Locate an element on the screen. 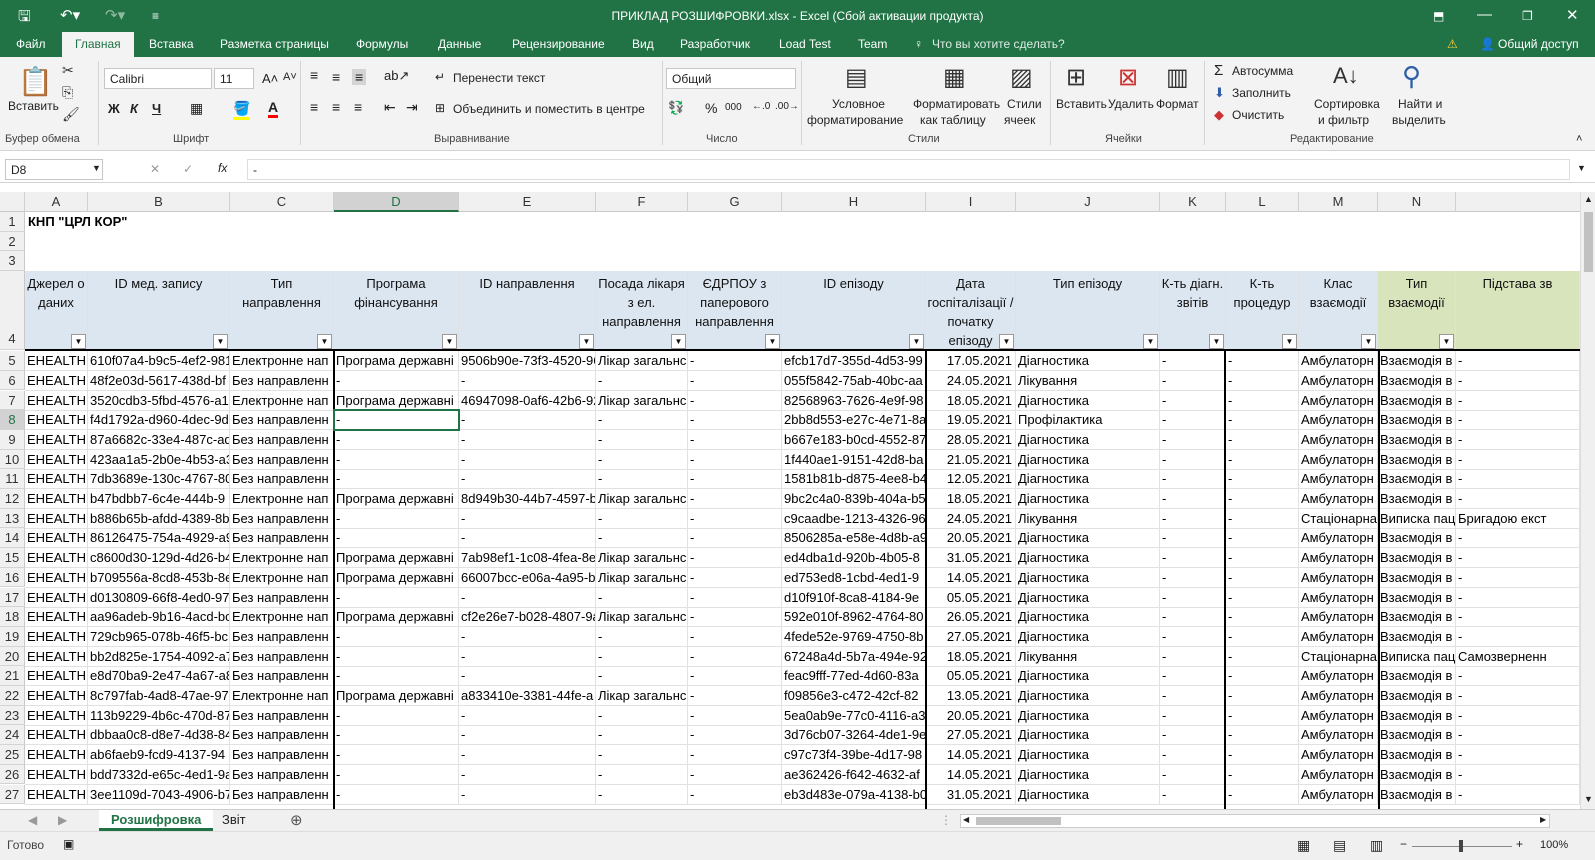 This screenshot has height=860, width=1595. table-cell: Лікування is located at coordinates (1088, 656).